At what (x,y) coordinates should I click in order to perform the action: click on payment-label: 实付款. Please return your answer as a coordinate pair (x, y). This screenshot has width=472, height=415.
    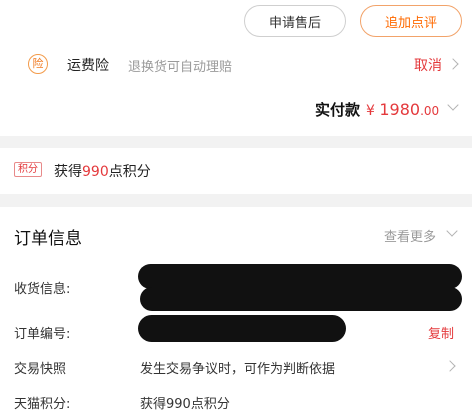
    Looking at the image, I should click on (338, 110).